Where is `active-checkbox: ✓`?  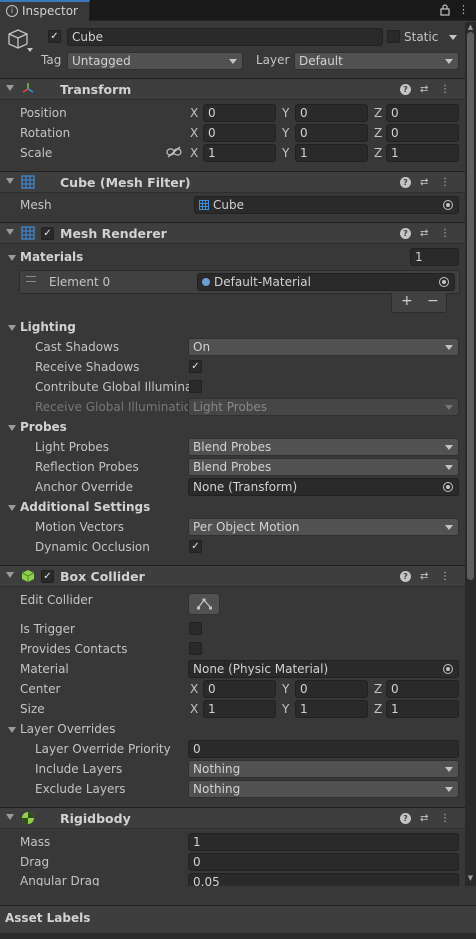 active-checkbox: ✓ is located at coordinates (54, 36).